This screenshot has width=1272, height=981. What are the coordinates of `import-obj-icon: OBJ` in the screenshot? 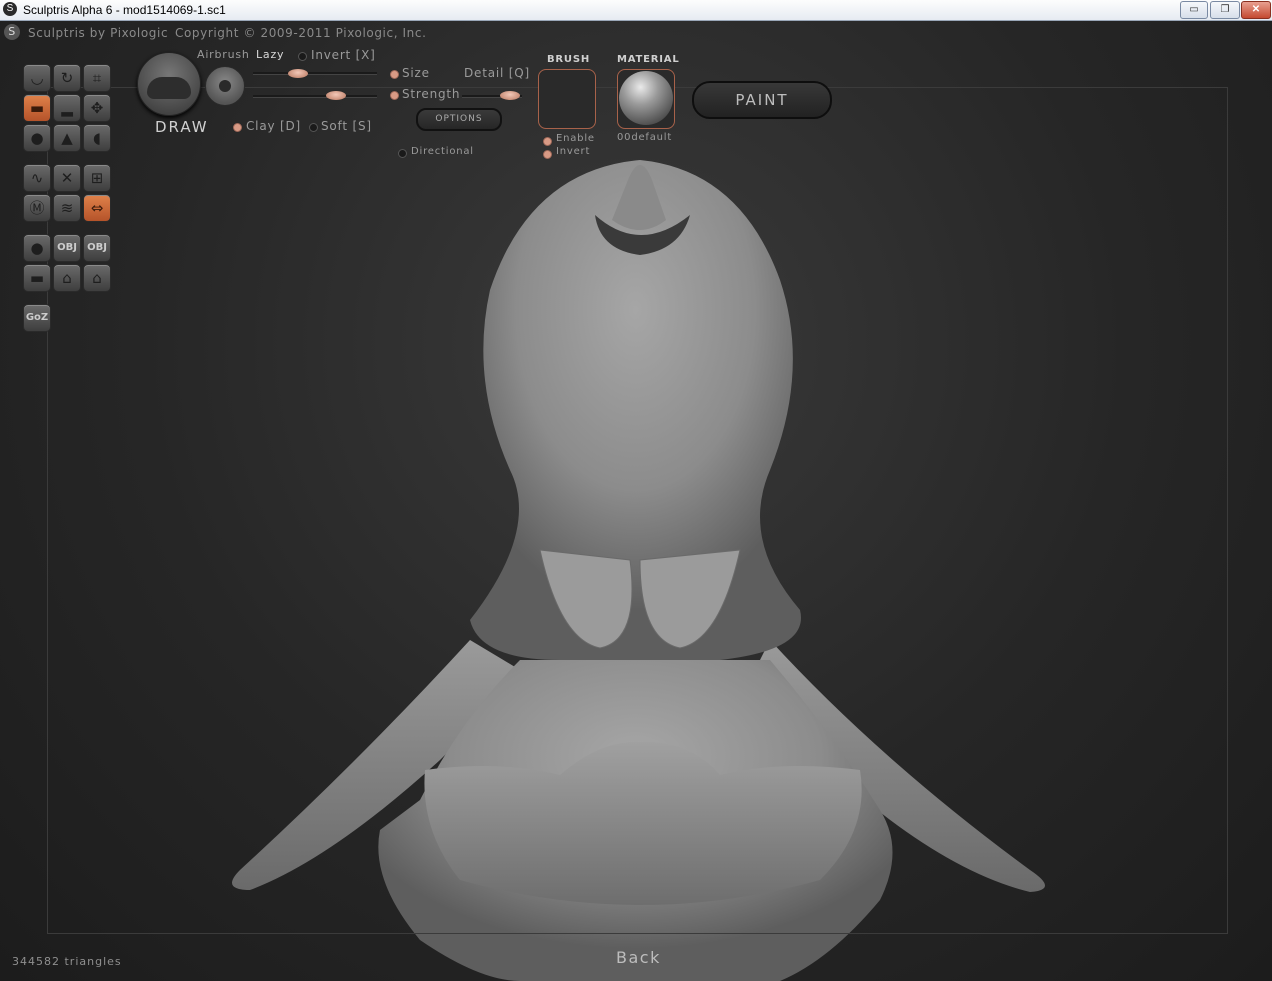 It's located at (67, 248).